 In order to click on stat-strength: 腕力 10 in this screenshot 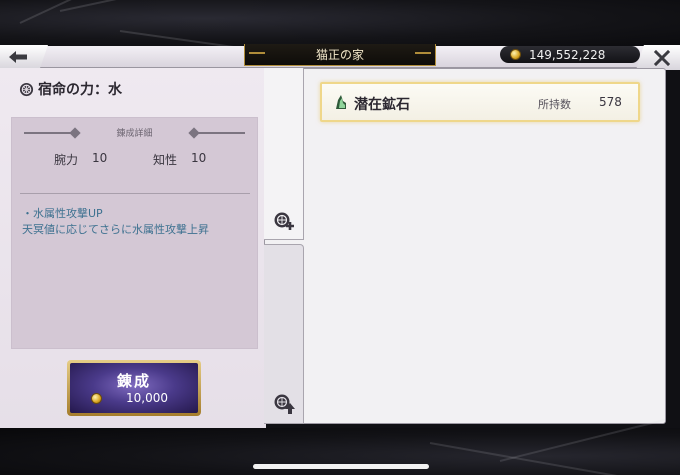, I will do `click(80, 159)`.